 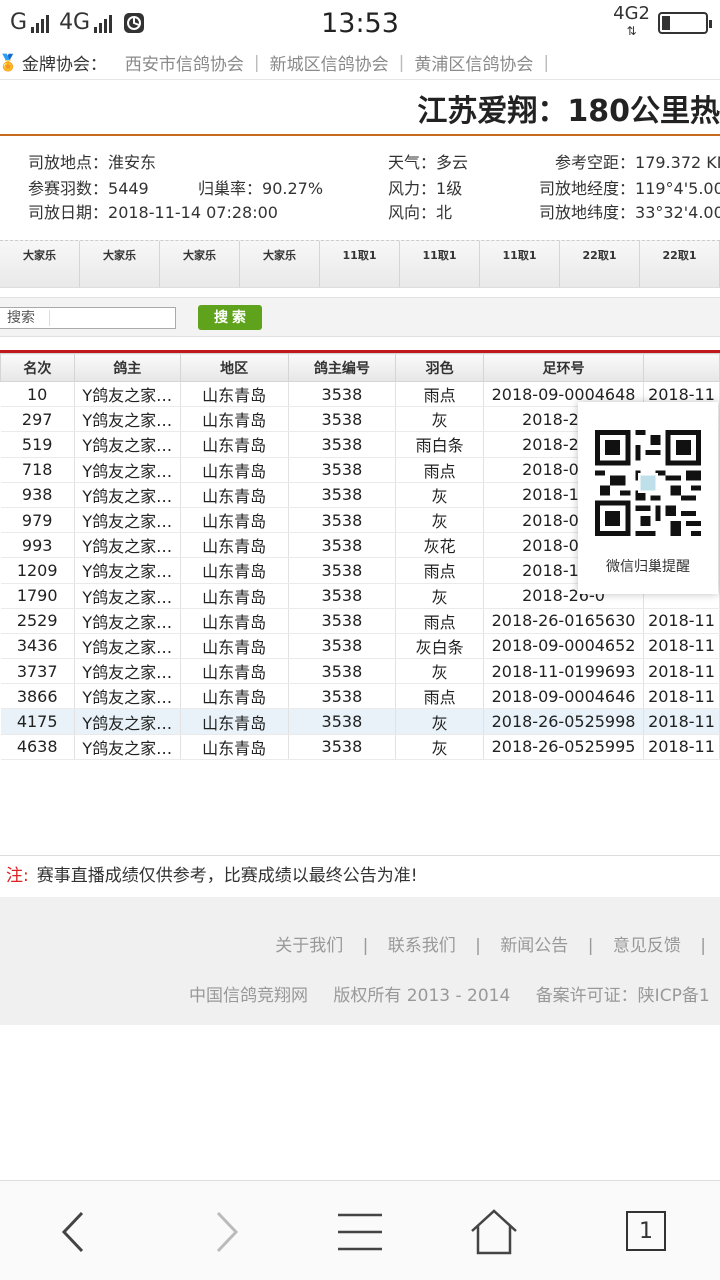 I want to click on footer-link-about: 关于我们, so click(x=309, y=946).